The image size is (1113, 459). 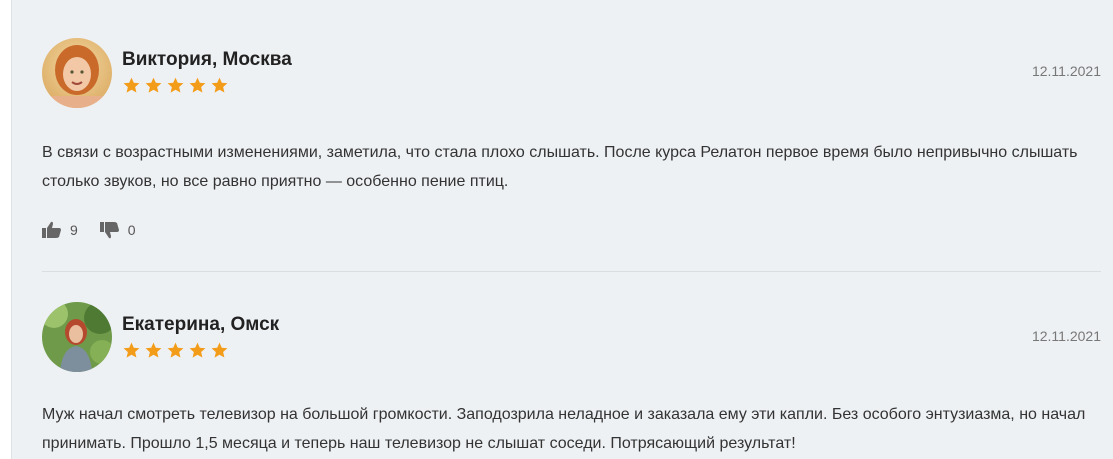 I want to click on review-author: Виктория, Москва, so click(x=207, y=59).